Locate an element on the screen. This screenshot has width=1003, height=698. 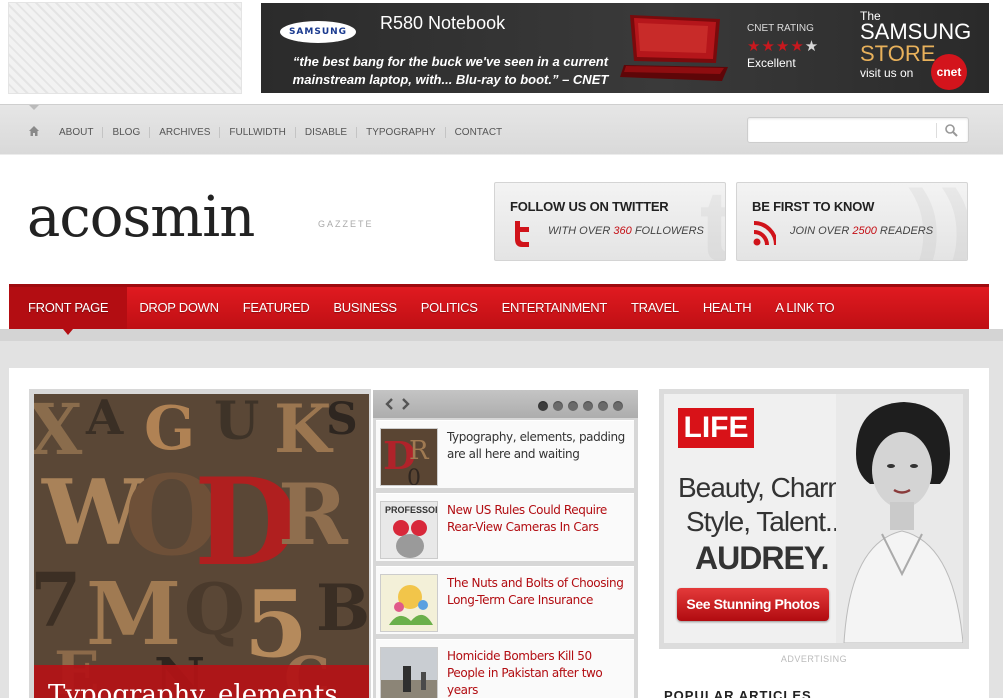
svg-text: 0 is located at coordinates (414, 476).